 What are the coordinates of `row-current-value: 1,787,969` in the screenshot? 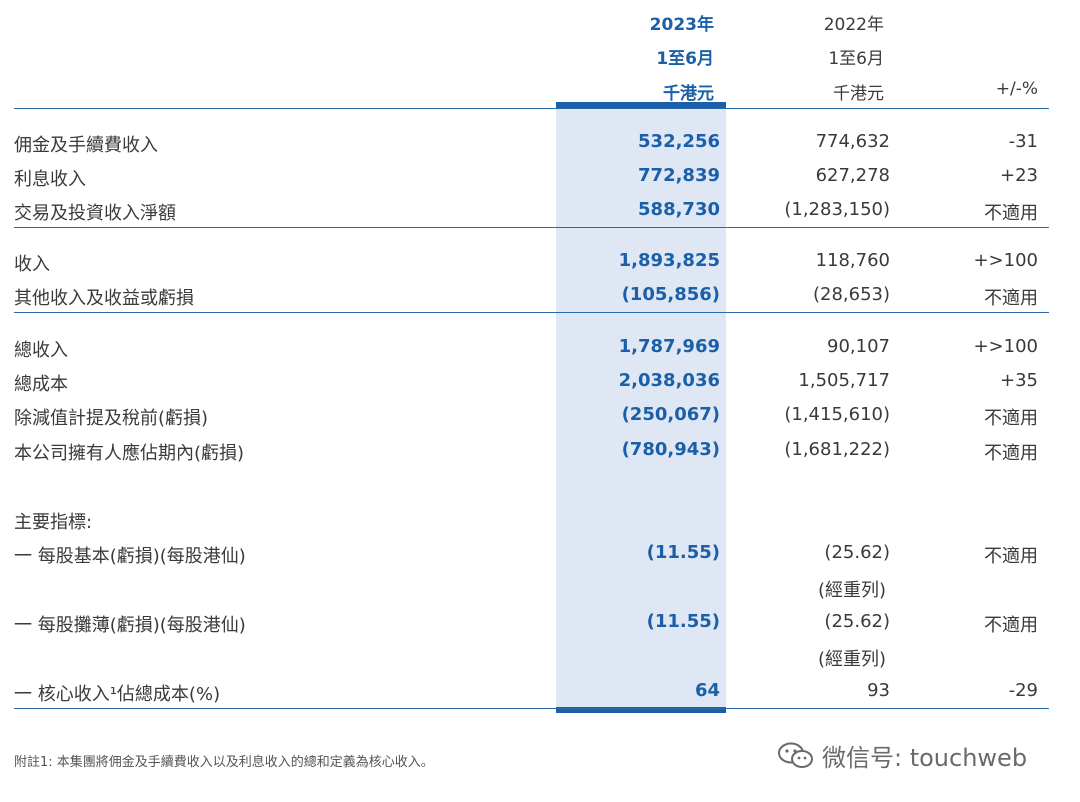 It's located at (669, 346).